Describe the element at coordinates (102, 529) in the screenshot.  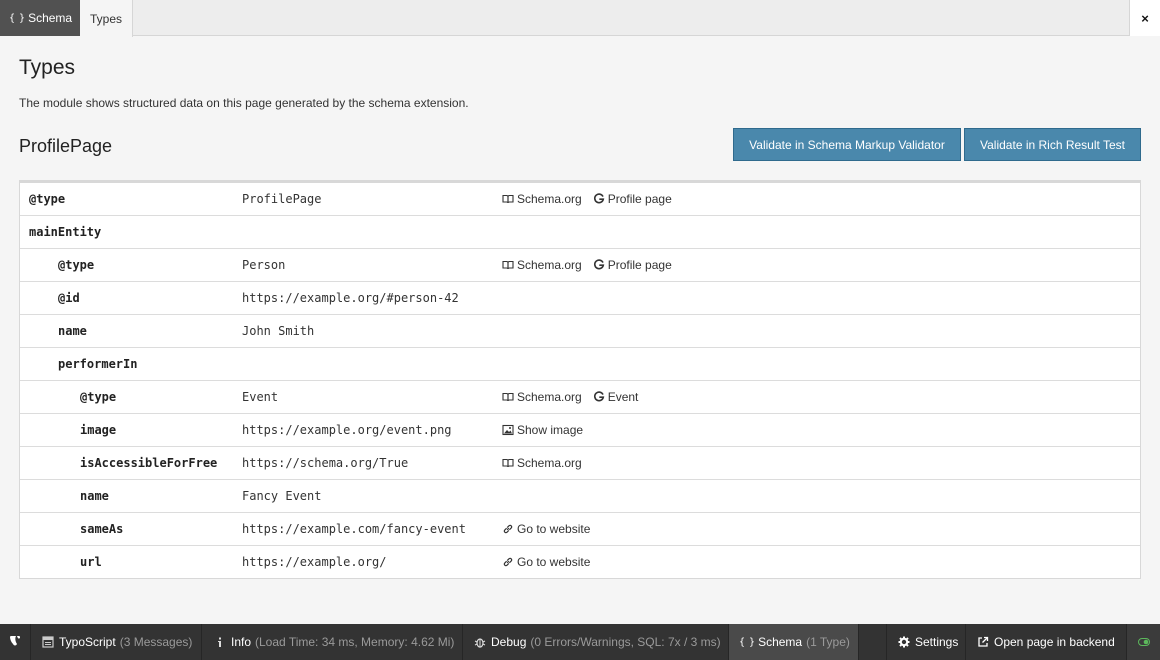
I see `property-key: sameAs` at that location.